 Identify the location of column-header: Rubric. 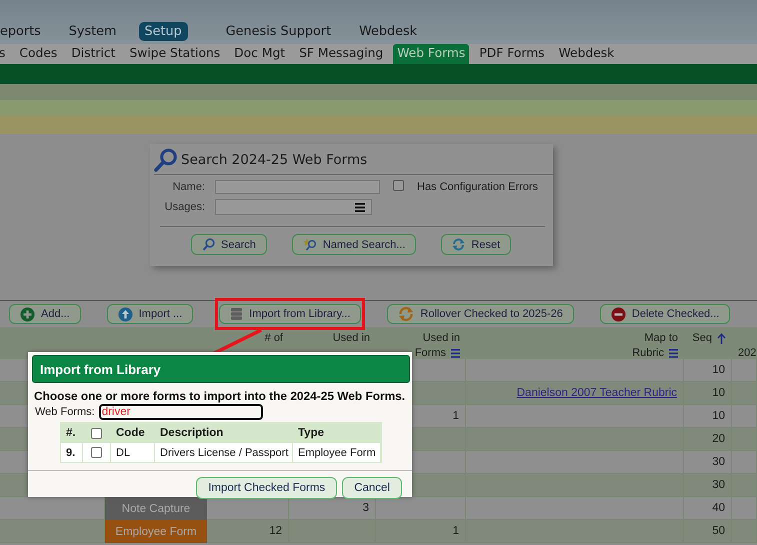
(648, 353).